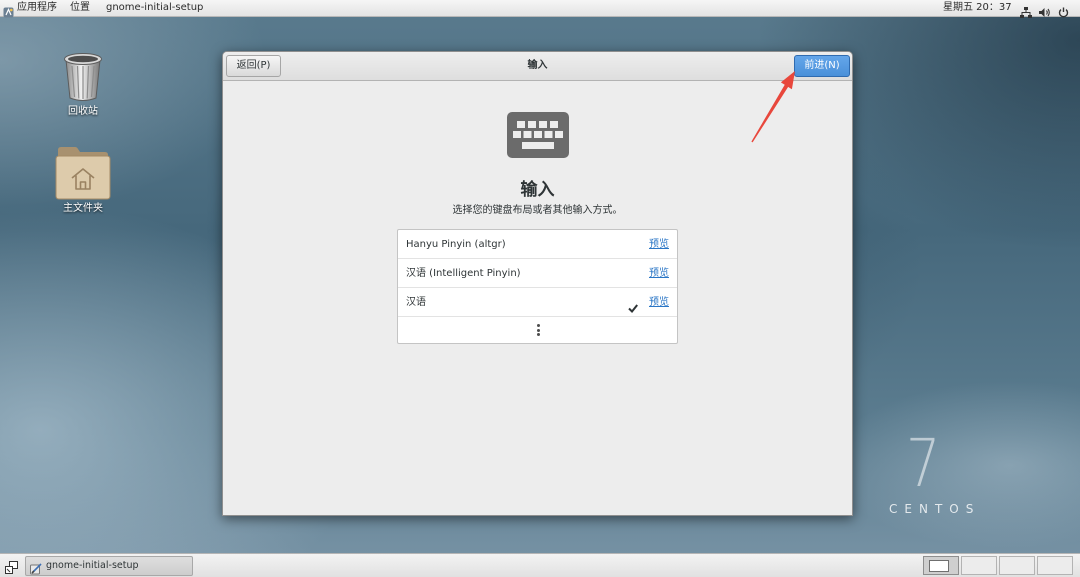 Image resolution: width=1080 pixels, height=577 pixels. Describe the element at coordinates (83, 79) in the screenshot. I see `trash-icon` at that location.